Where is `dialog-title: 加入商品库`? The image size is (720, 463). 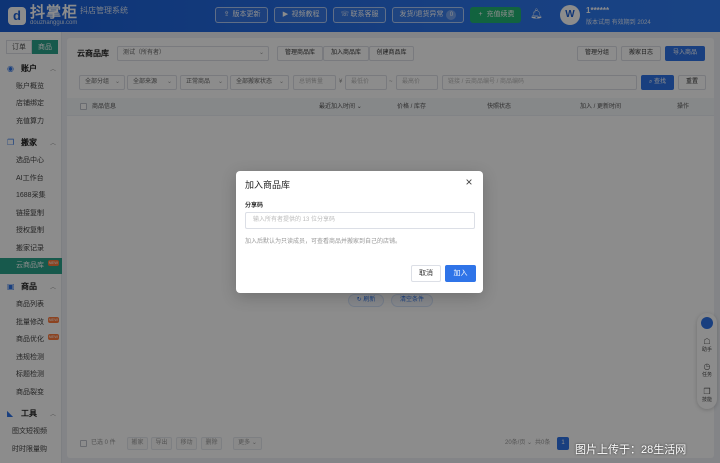 dialog-title: 加入商品库 is located at coordinates (268, 185).